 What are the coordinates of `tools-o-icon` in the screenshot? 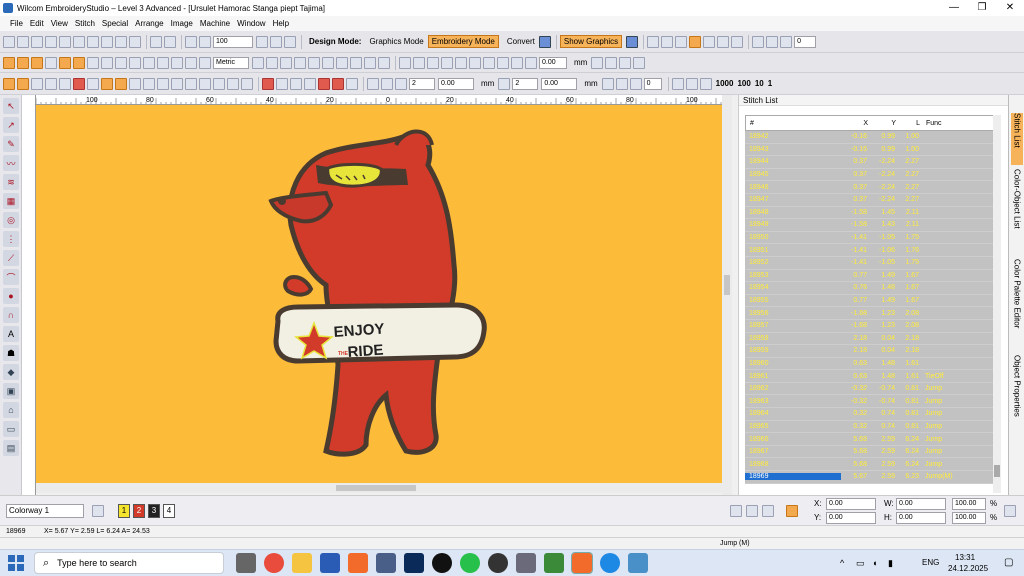 It's located at (233, 83).